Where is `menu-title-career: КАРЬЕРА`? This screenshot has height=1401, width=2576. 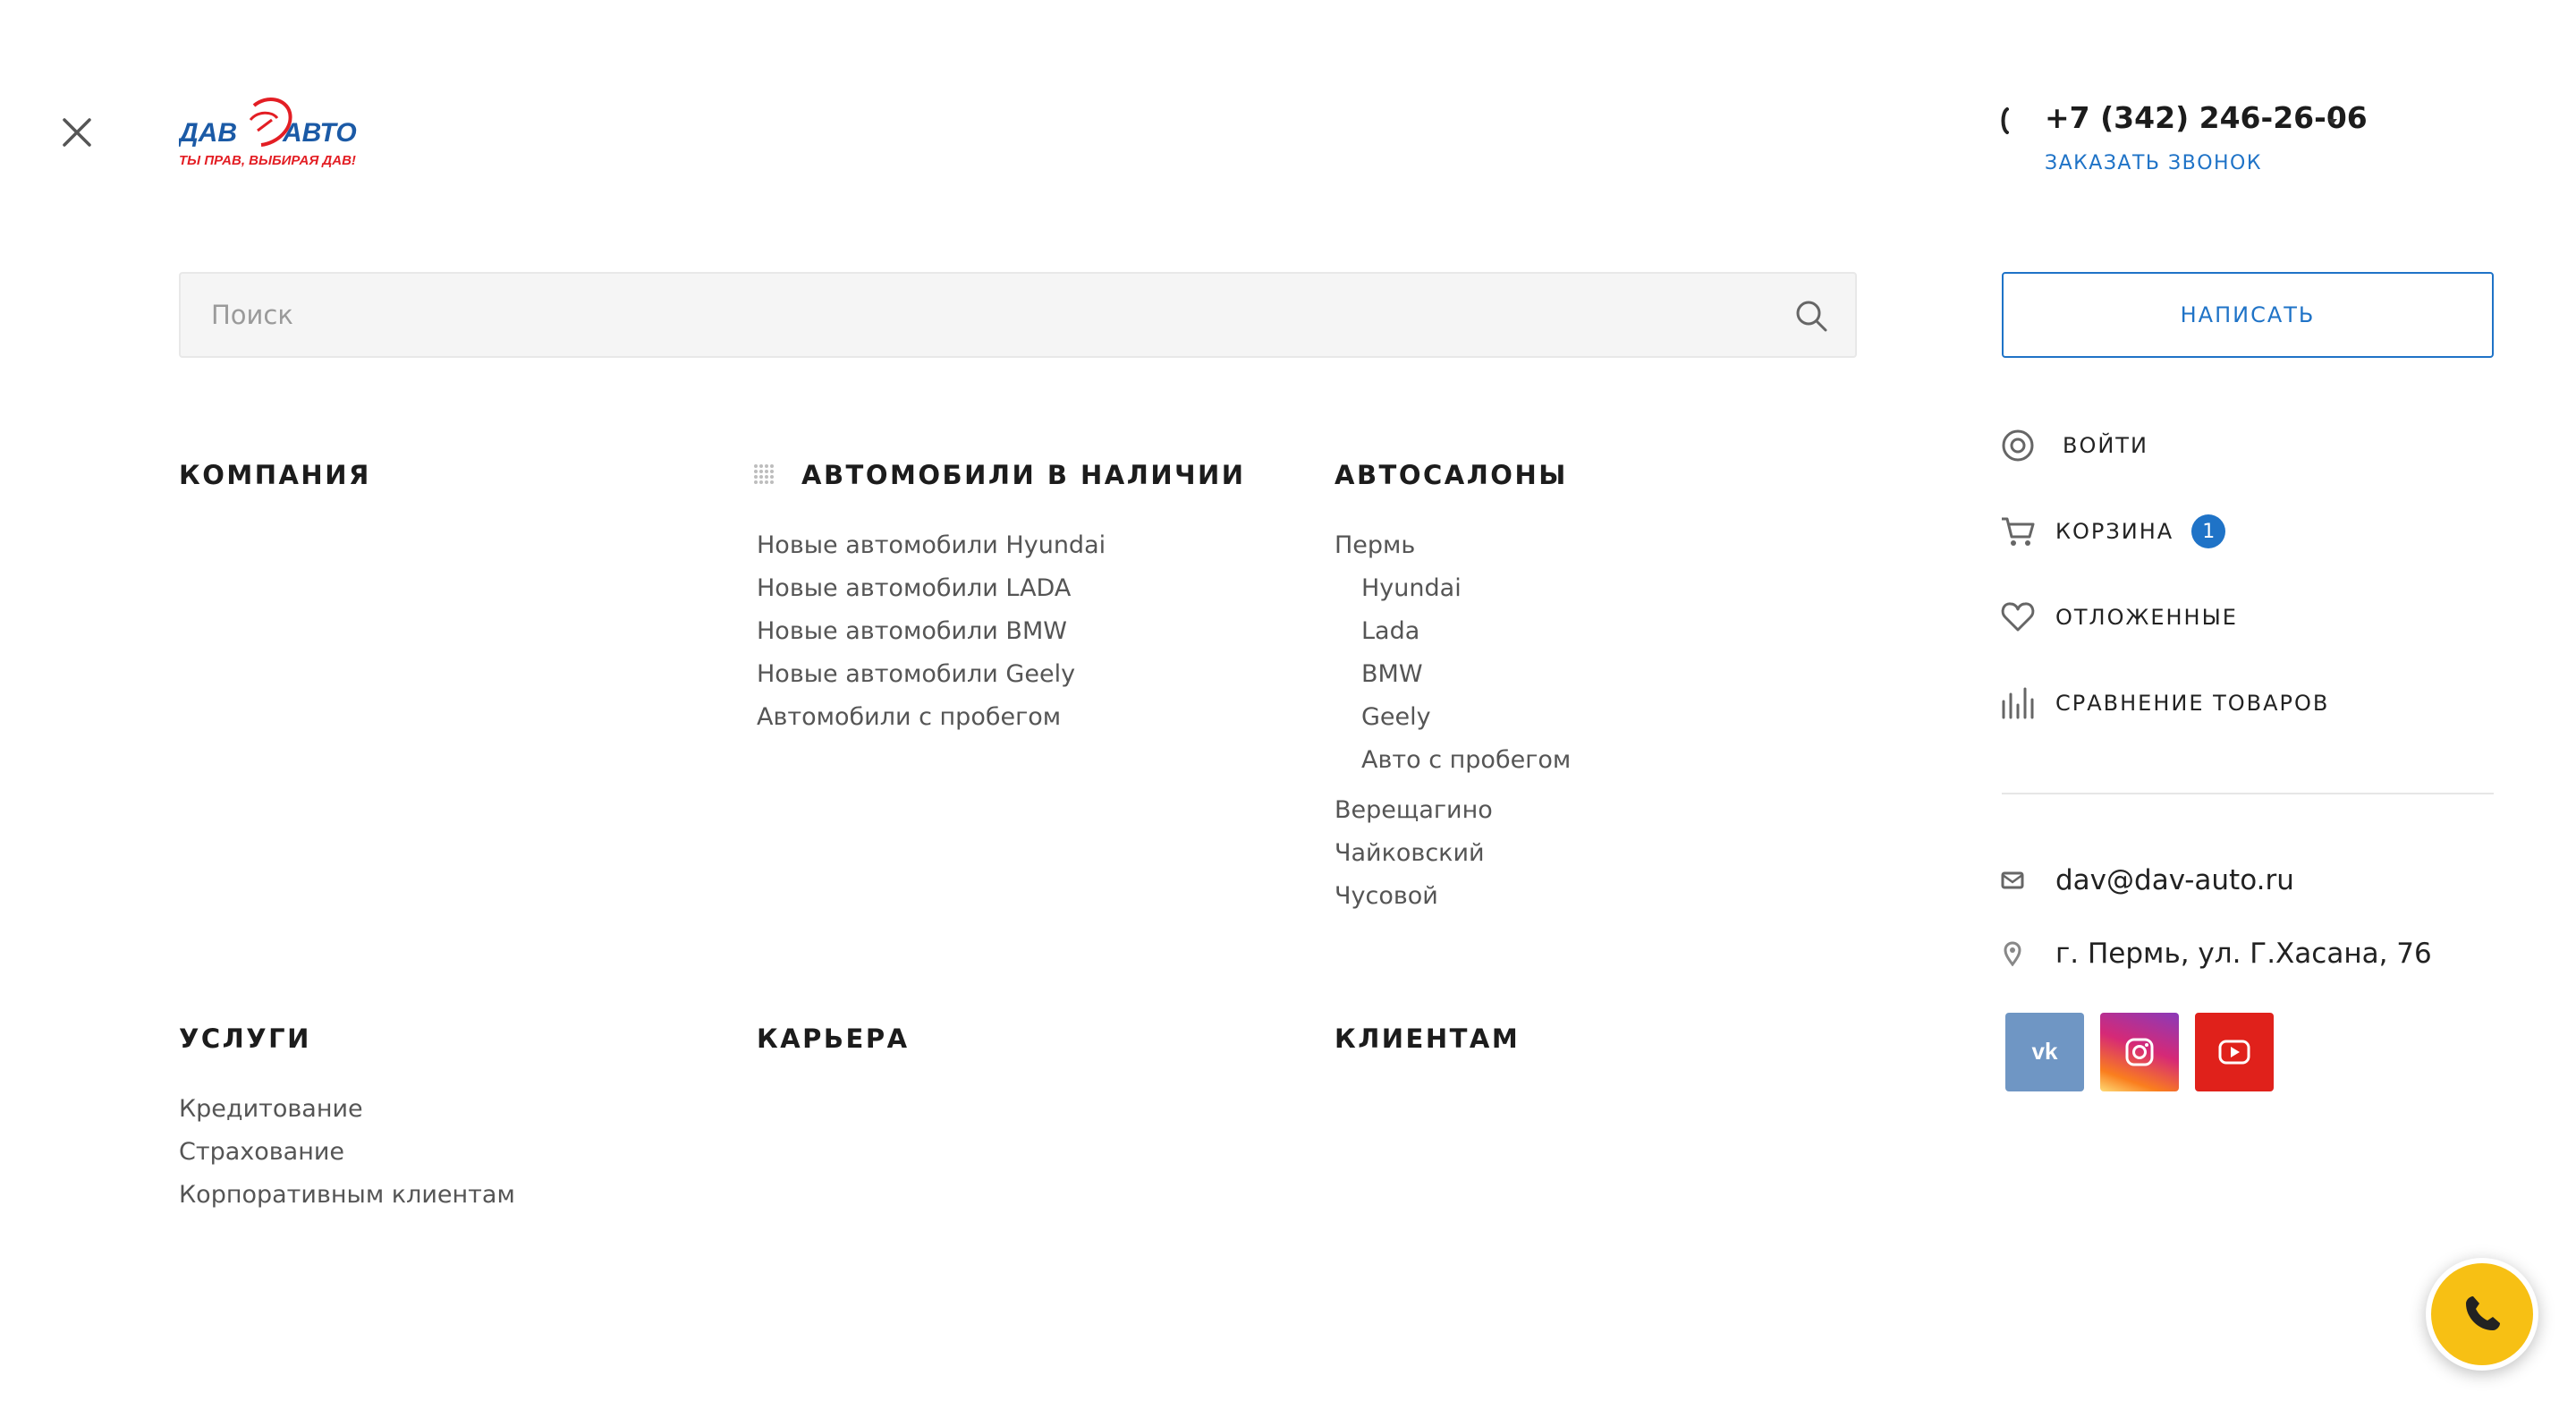
menu-title-career: КАРЬЕРА is located at coordinates (833, 1038).